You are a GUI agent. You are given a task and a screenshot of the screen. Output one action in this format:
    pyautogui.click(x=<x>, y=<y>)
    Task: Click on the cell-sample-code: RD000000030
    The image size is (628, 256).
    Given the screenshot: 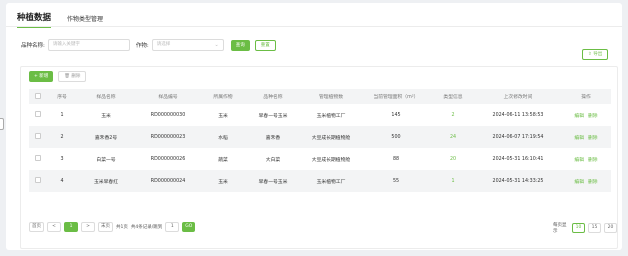 What is the action you would take?
    pyautogui.click(x=168, y=115)
    